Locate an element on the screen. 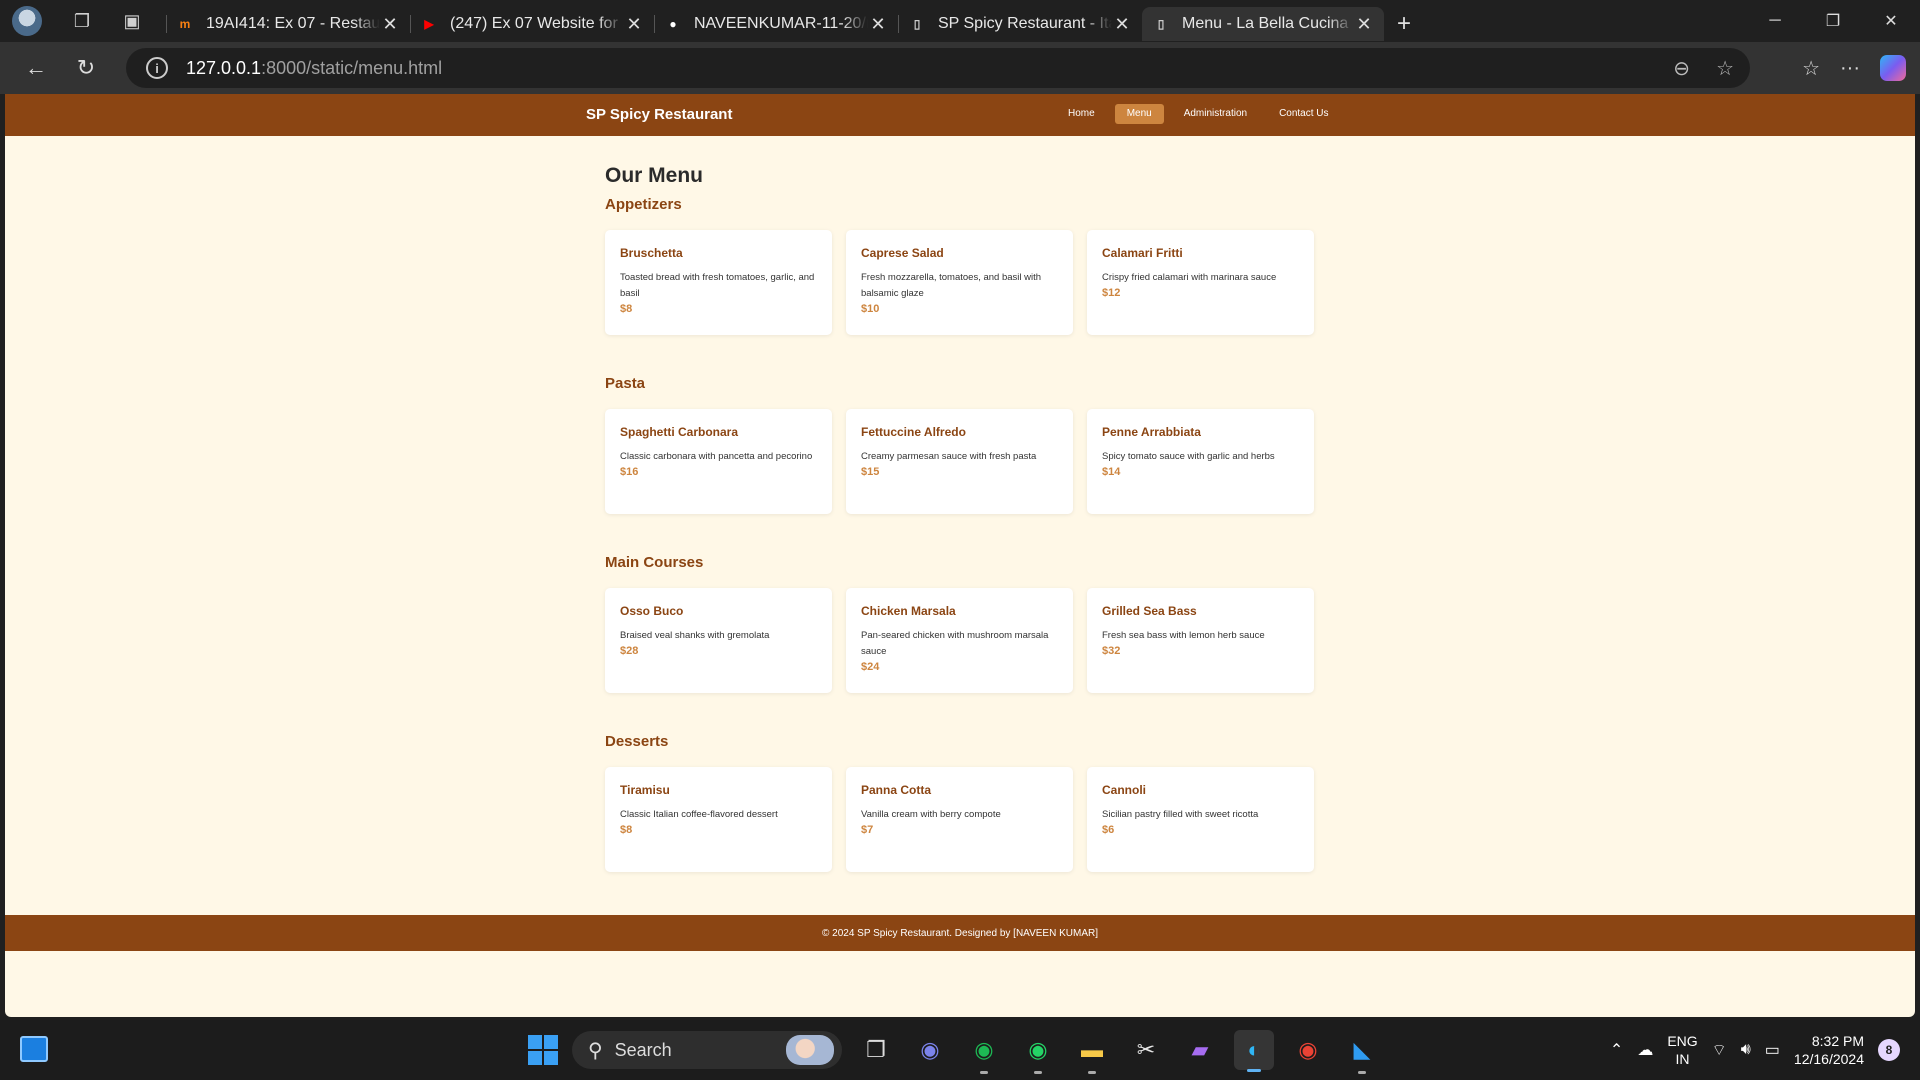 Image resolution: width=1920 pixels, height=1080 pixels. profile-avatar is located at coordinates (27, 21).